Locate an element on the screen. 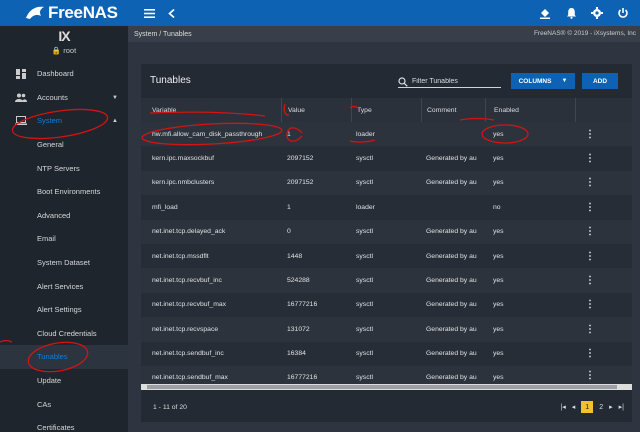 Image resolution: width=640 pixels, height=432 pixels. column-header-comment: Comment is located at coordinates (453, 110).